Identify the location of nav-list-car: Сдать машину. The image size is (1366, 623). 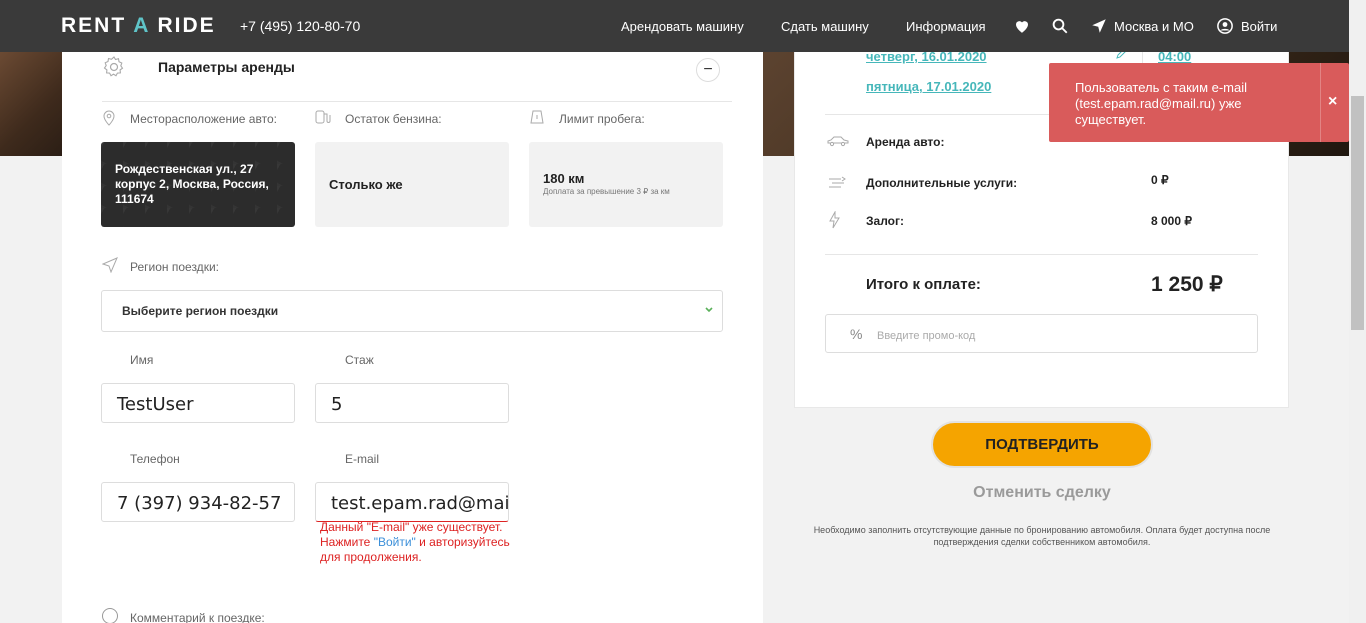
(825, 26).